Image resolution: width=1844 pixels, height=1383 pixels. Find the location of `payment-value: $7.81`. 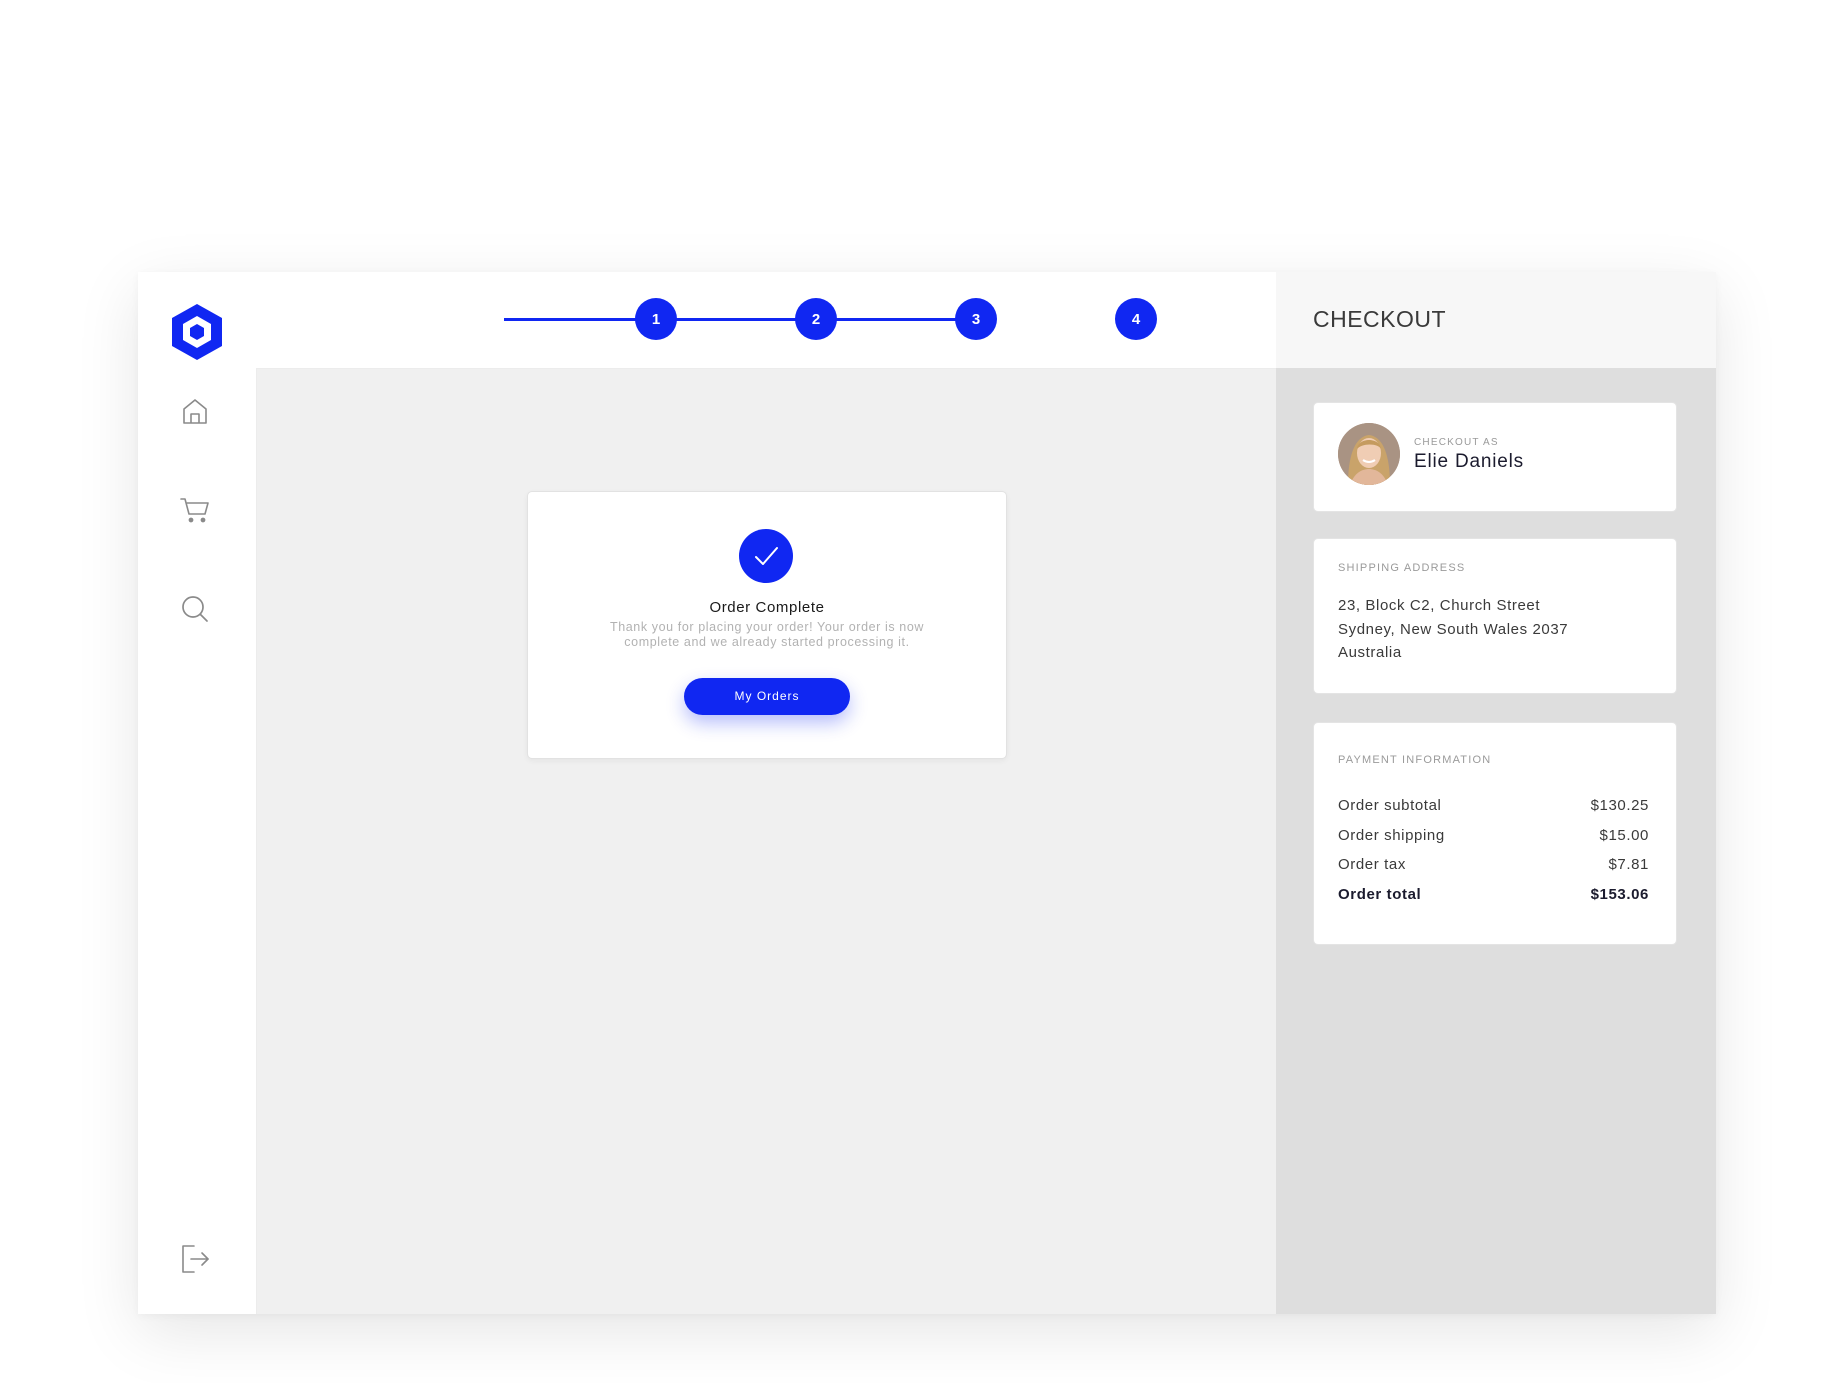

payment-value: $7.81 is located at coordinates (1628, 864).